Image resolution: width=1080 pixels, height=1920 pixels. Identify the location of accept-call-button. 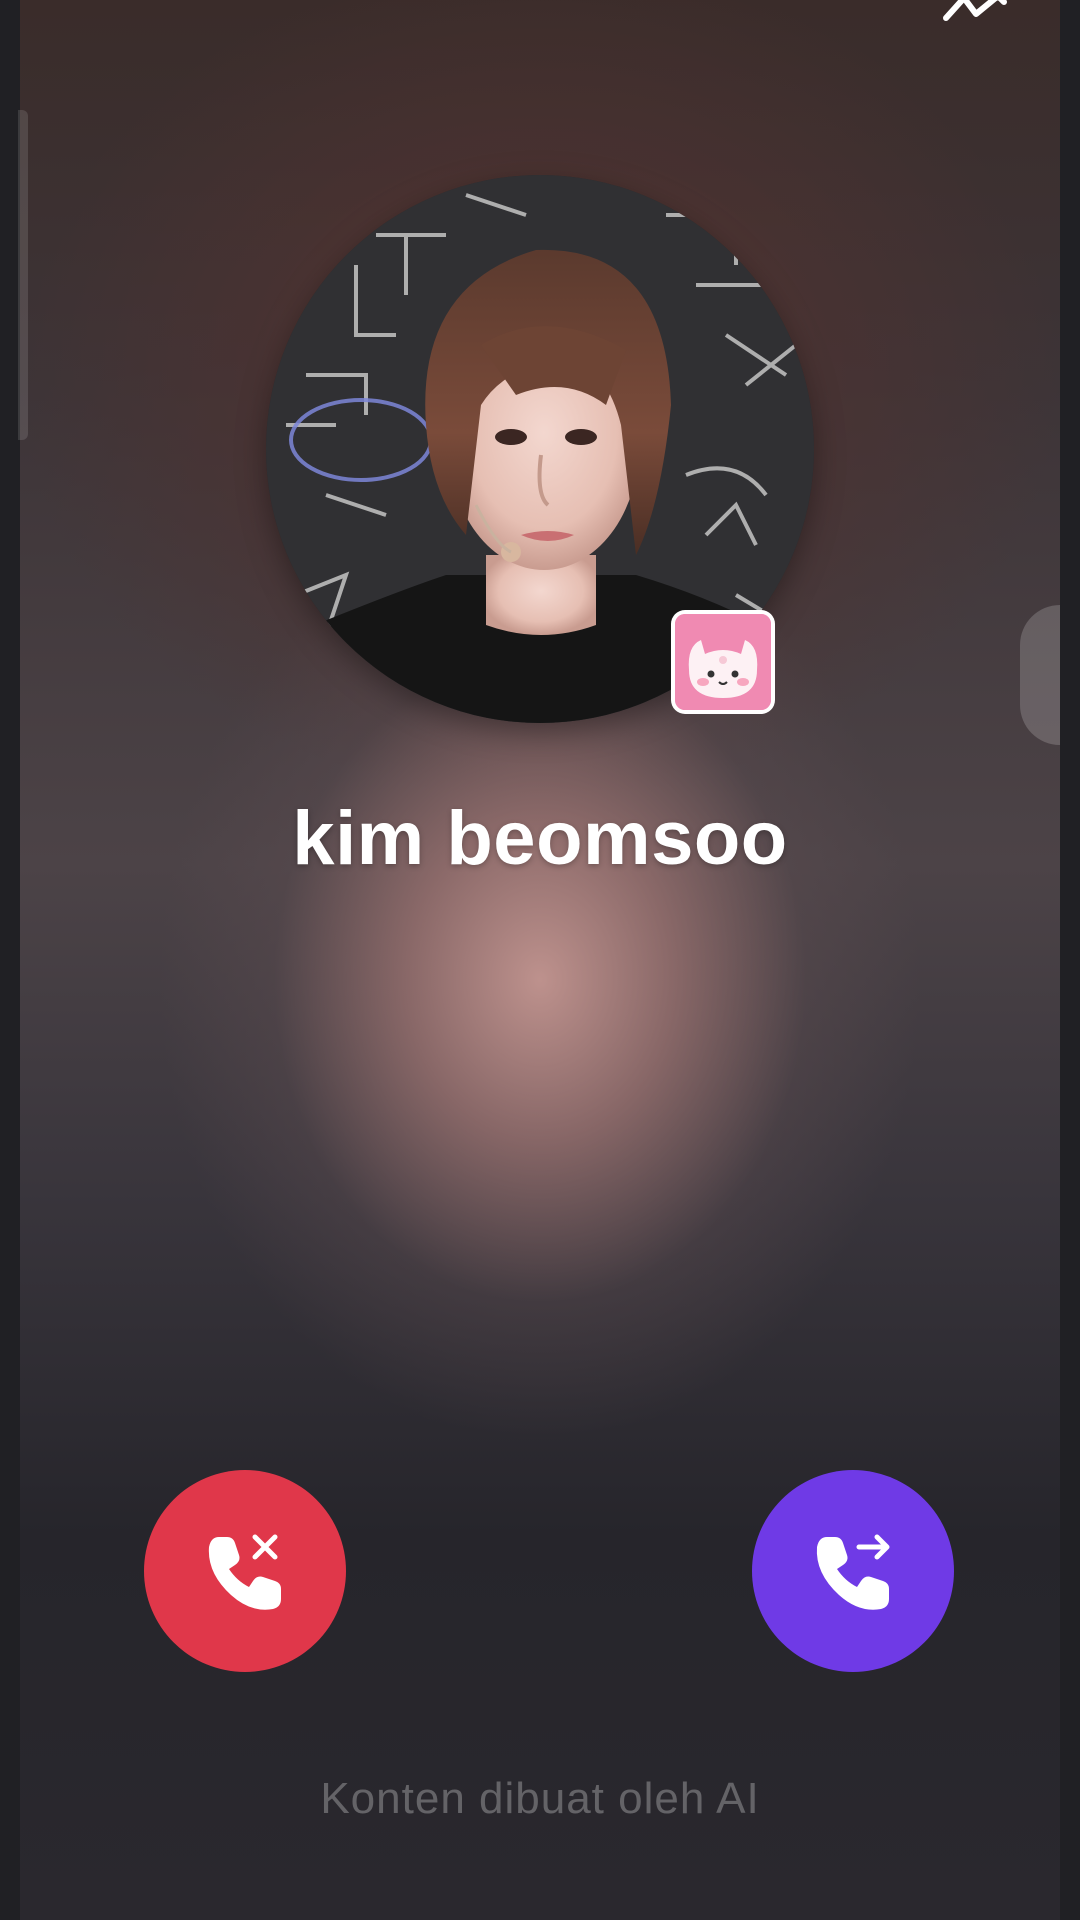
(853, 1571).